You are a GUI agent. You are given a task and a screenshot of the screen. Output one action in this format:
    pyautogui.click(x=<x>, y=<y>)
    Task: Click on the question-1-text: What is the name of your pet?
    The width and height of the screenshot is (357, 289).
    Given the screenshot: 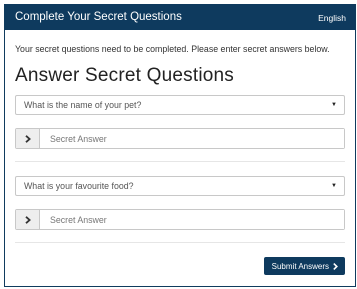 What is the action you would take?
    pyautogui.click(x=83, y=105)
    